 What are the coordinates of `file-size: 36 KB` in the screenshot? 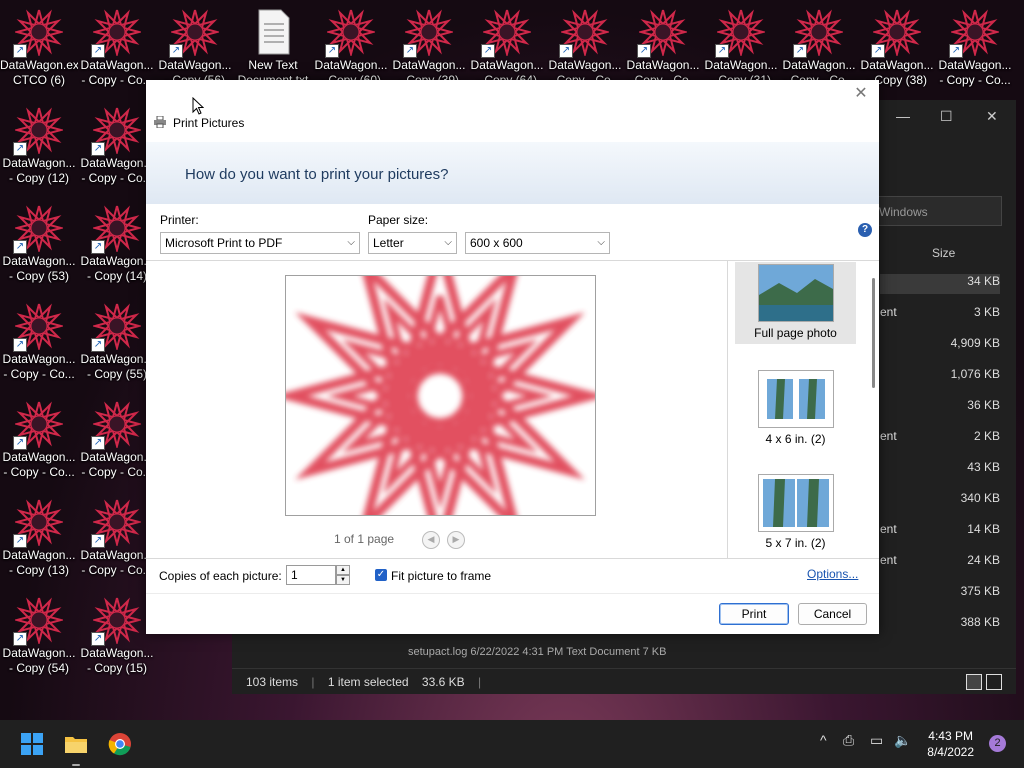 It's located at (983, 405).